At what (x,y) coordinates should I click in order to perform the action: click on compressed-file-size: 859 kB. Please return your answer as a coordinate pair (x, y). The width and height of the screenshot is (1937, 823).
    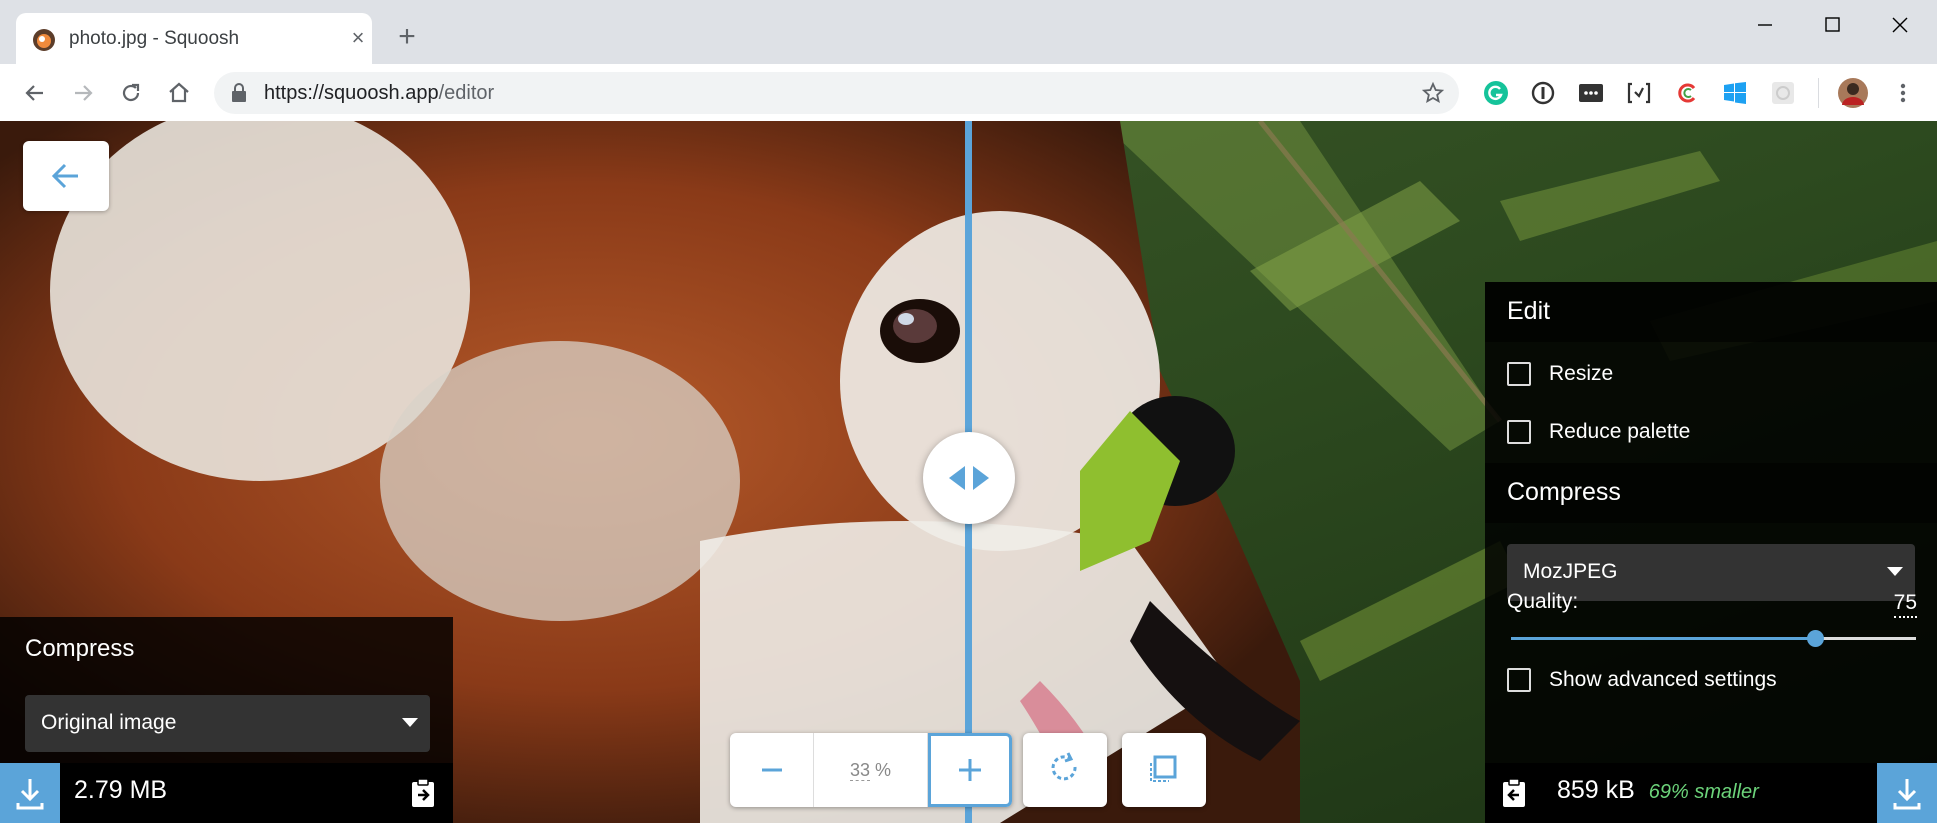
    Looking at the image, I should click on (1596, 790).